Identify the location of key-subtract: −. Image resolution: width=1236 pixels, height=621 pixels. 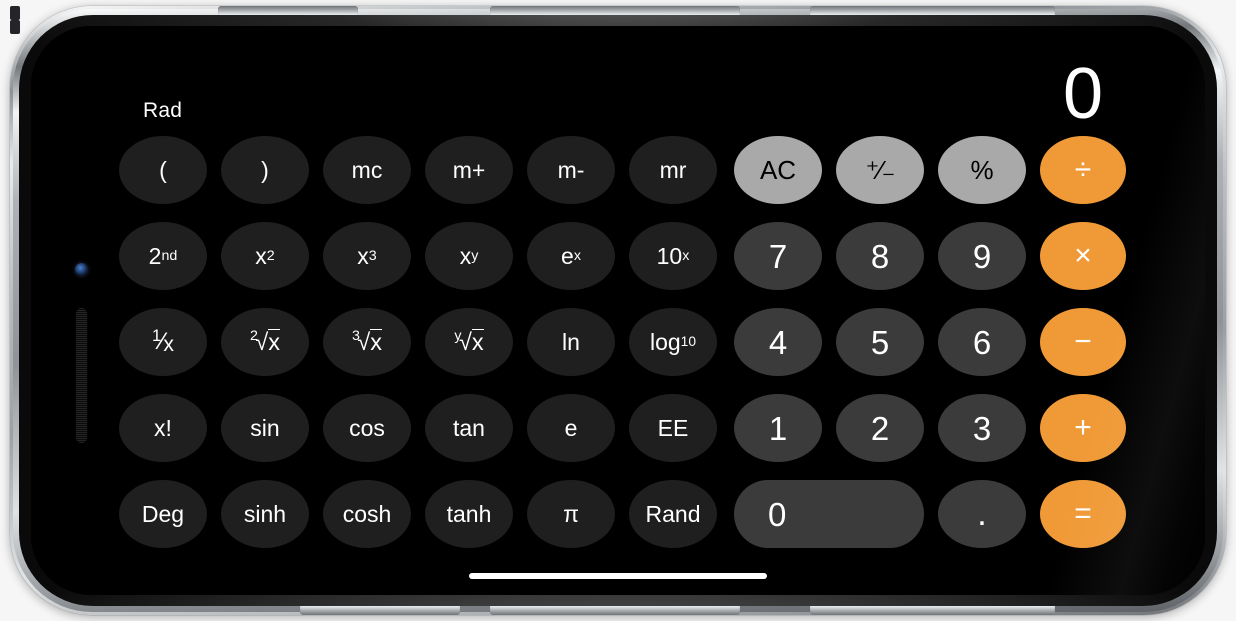
(1083, 342).